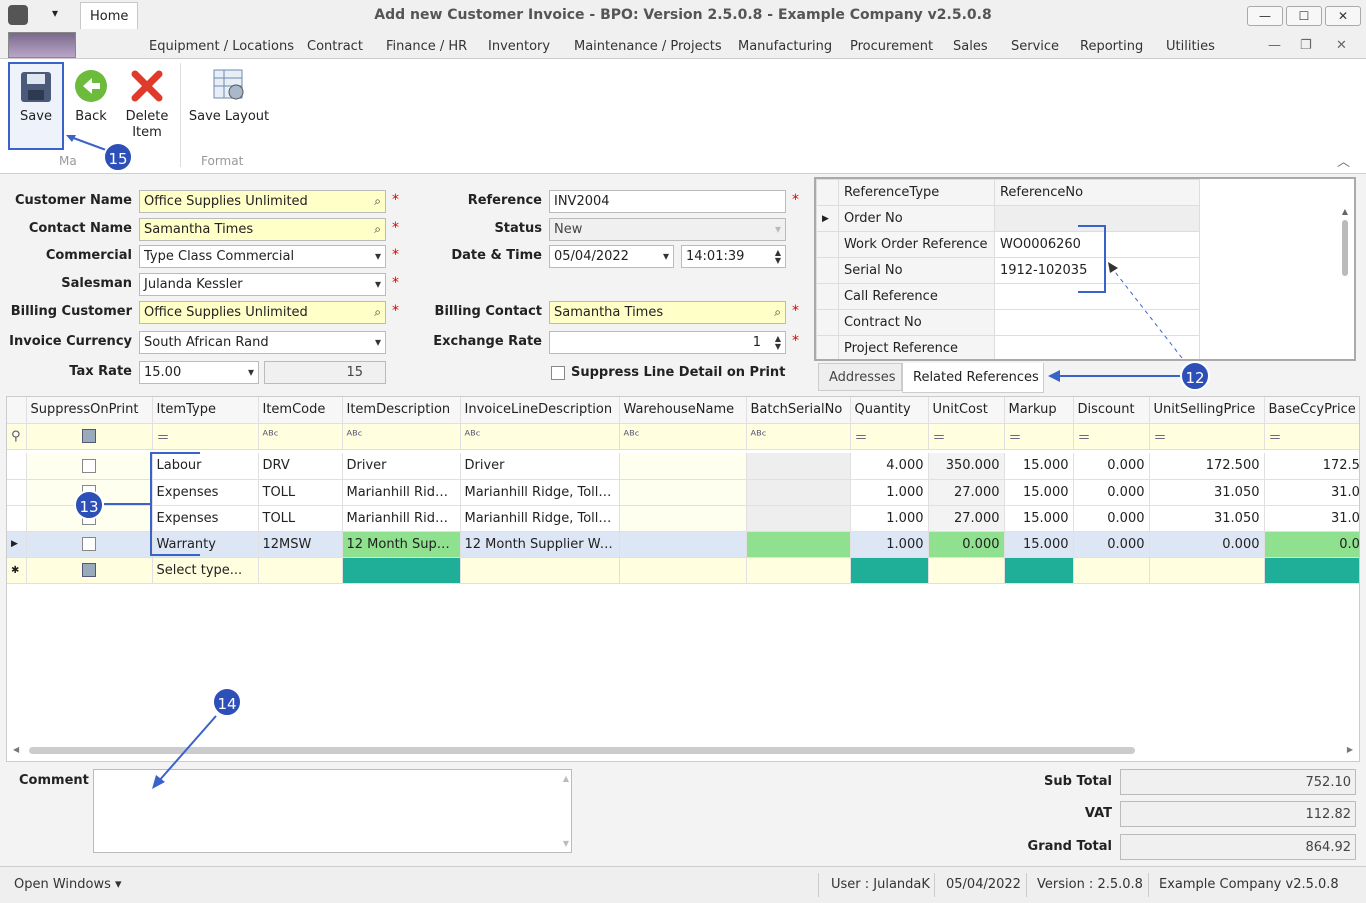 Image resolution: width=1366 pixels, height=903 pixels. What do you see at coordinates (1039, 570) in the screenshot?
I see `unit-cost-cell` at bounding box center [1039, 570].